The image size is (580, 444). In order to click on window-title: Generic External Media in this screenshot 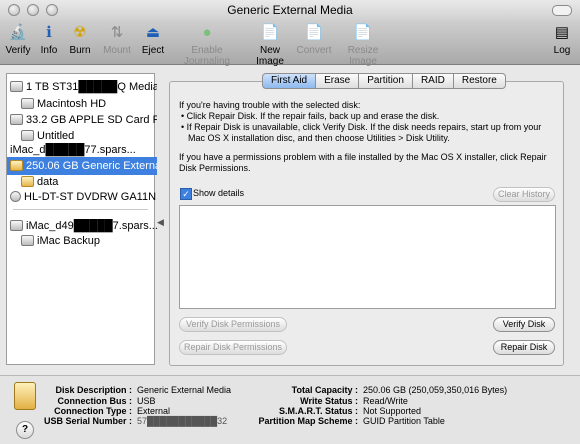, I will do `click(290, 10)`.